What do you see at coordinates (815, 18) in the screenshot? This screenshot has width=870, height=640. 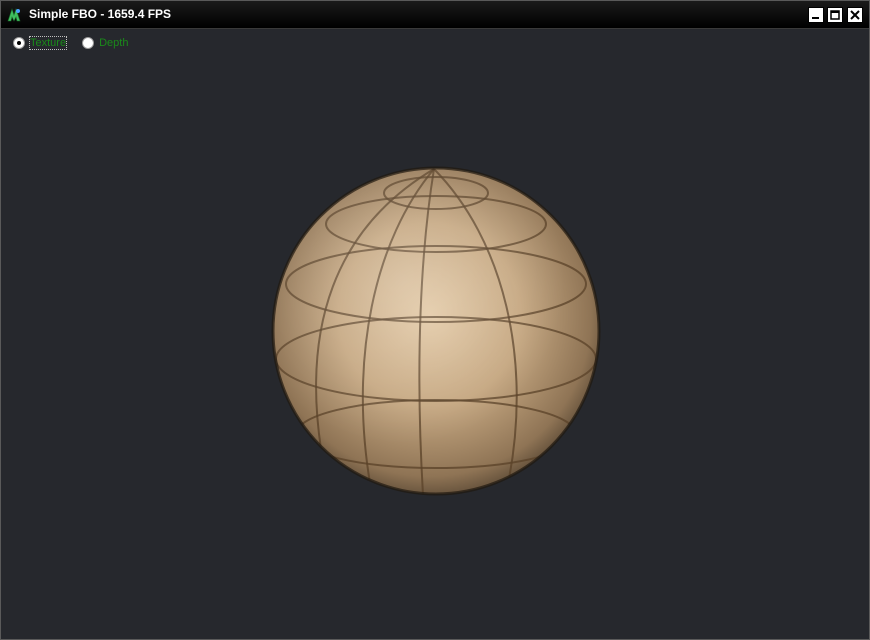 I see `minimize-icon` at bounding box center [815, 18].